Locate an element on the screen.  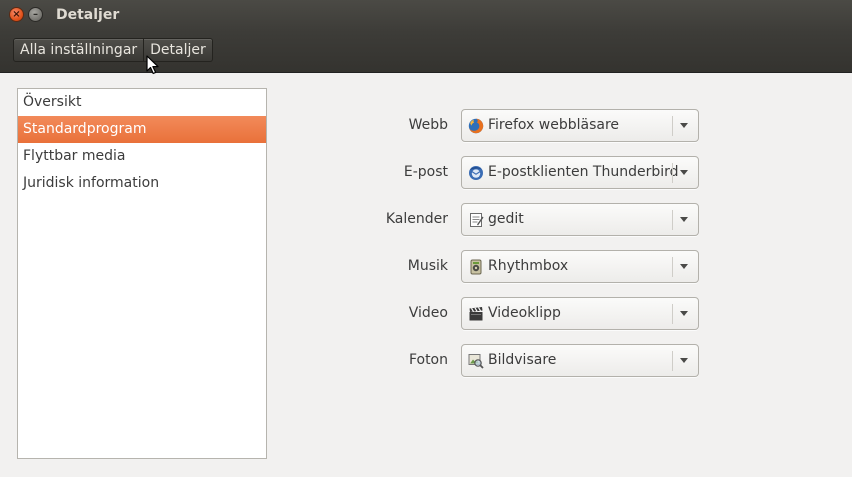
row-label-mail: E-post is located at coordinates (425, 172).